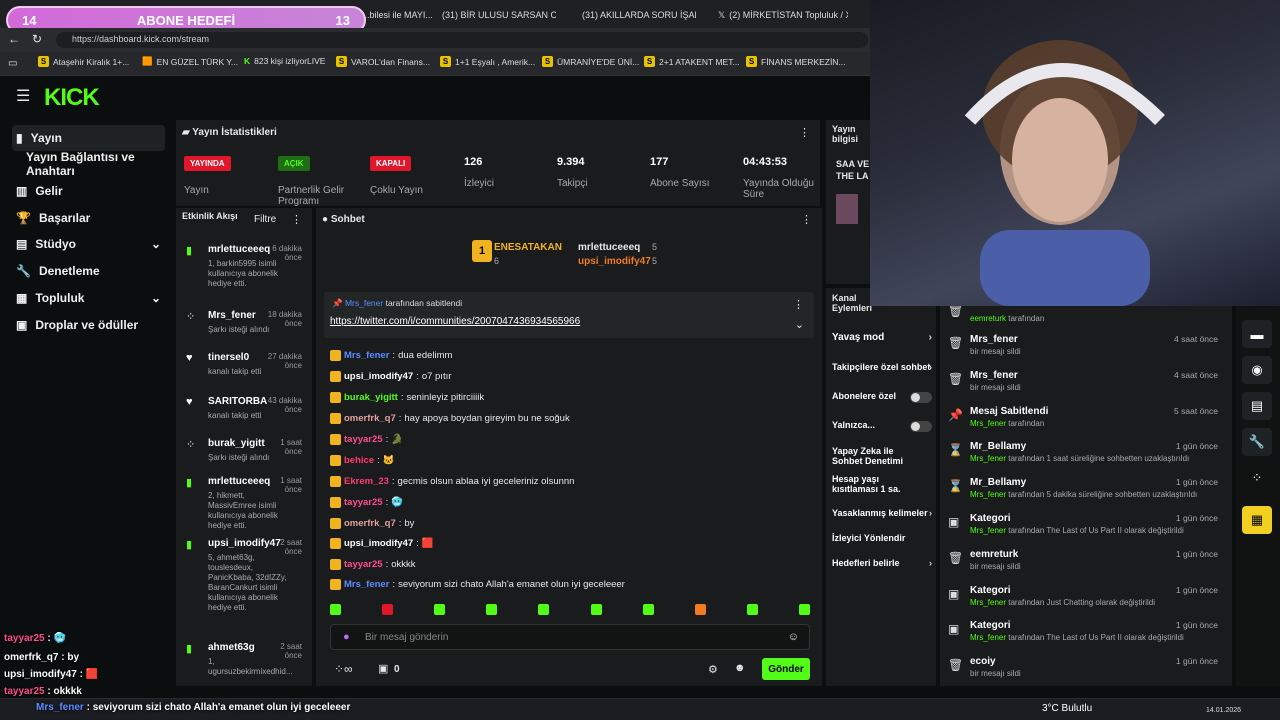 The image size is (1280, 720). What do you see at coordinates (1257, 478) in the screenshot?
I see `community-icon: ⁘` at bounding box center [1257, 478].